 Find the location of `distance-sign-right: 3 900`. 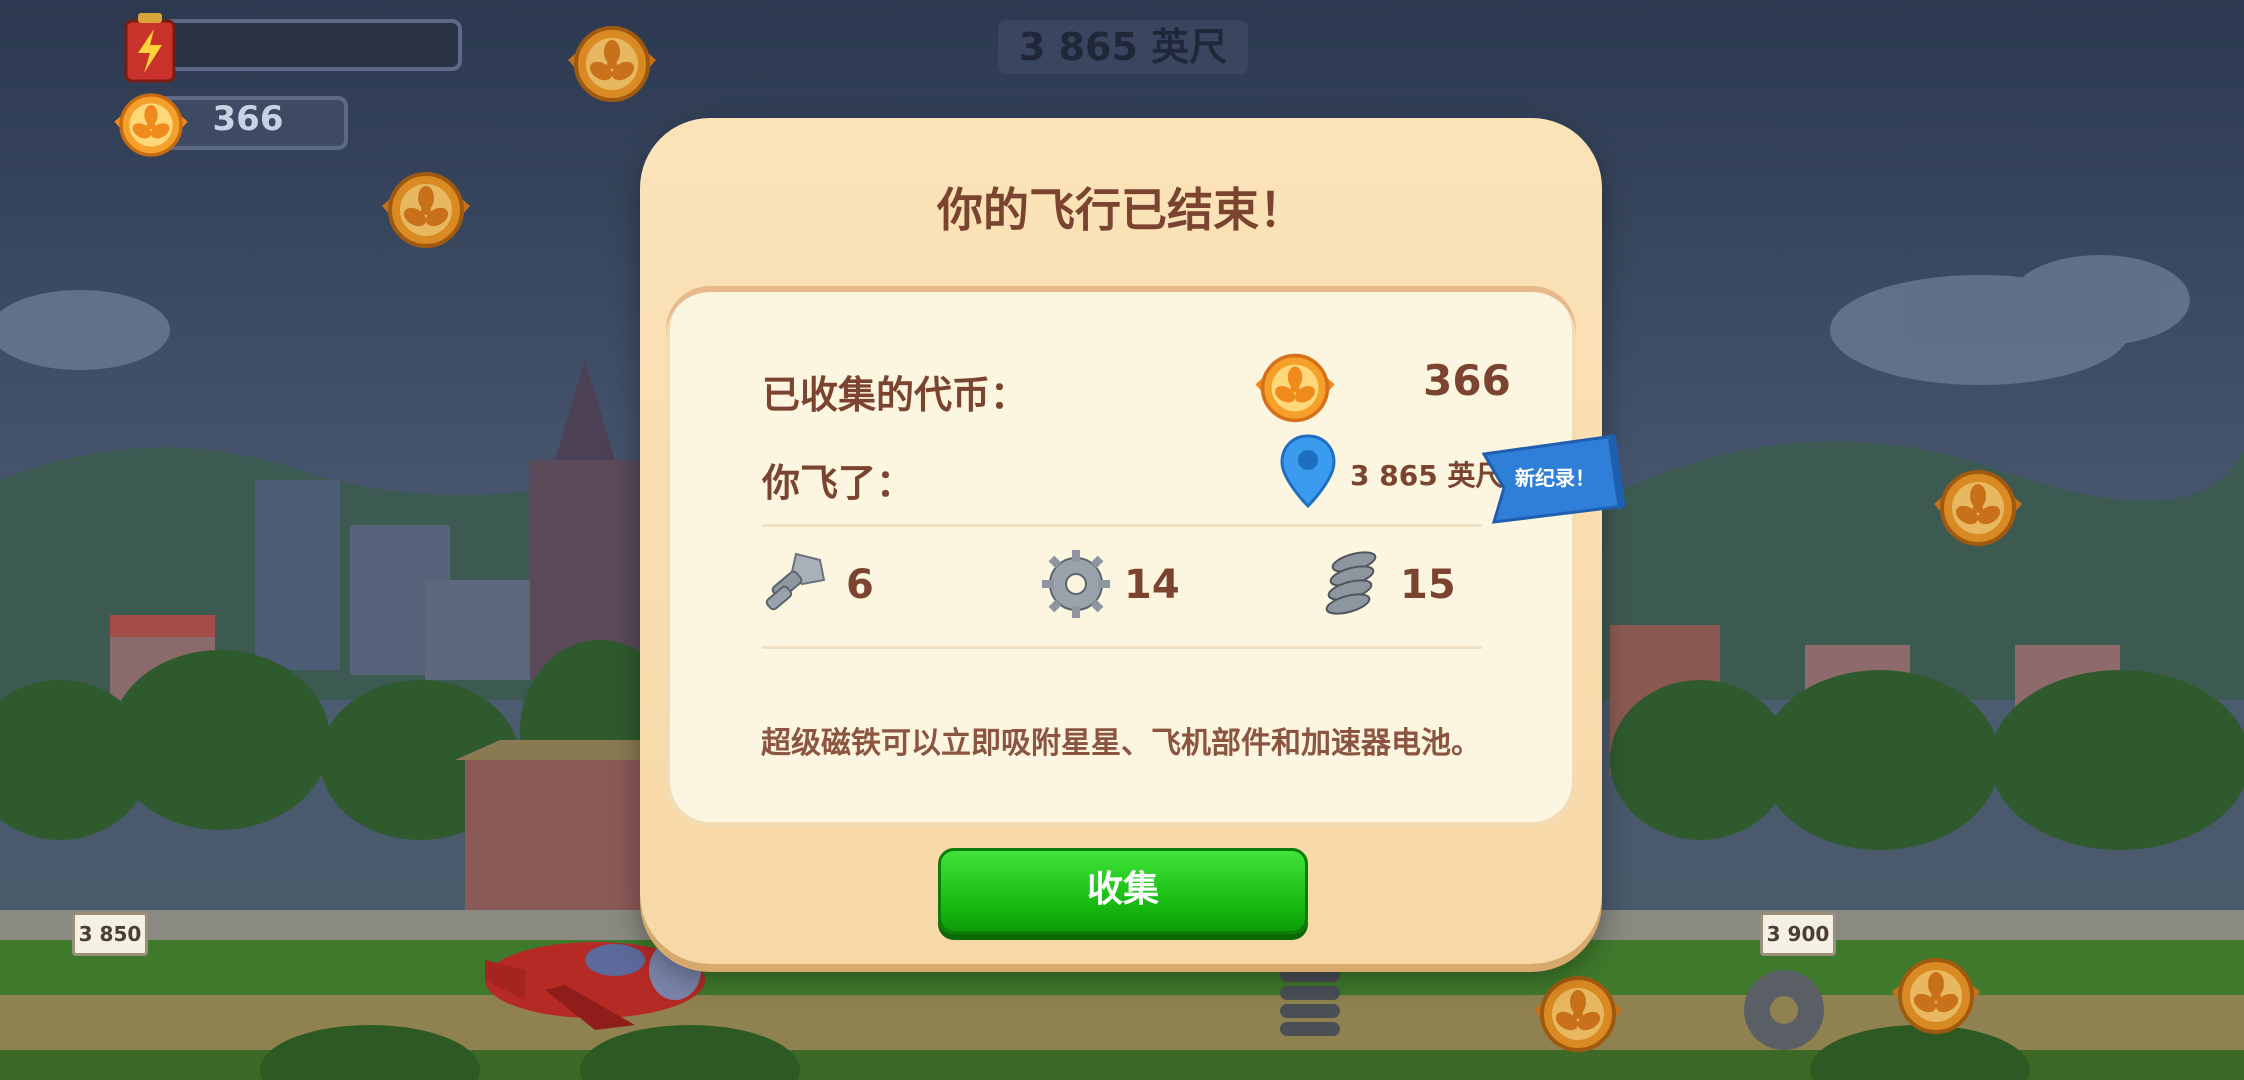

distance-sign-right: 3 900 is located at coordinates (1798, 934).